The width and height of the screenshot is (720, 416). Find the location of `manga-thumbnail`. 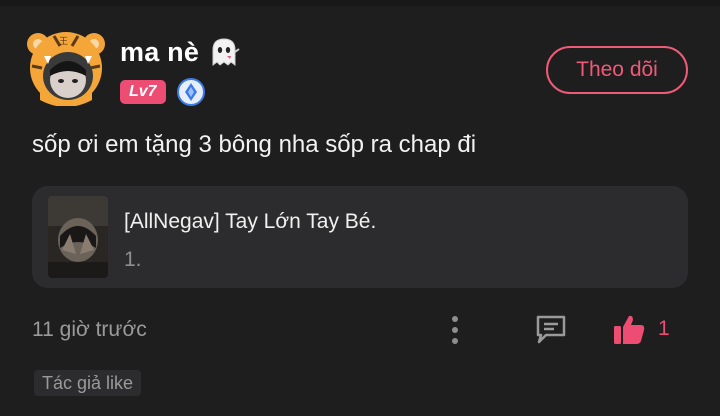

manga-thumbnail is located at coordinates (78, 237).